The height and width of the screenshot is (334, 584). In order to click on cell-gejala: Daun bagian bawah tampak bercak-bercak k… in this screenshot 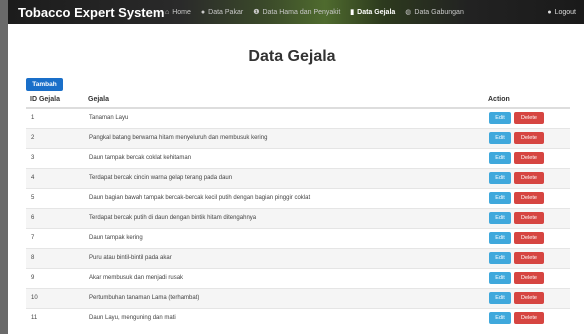, I will do `click(284, 197)`.